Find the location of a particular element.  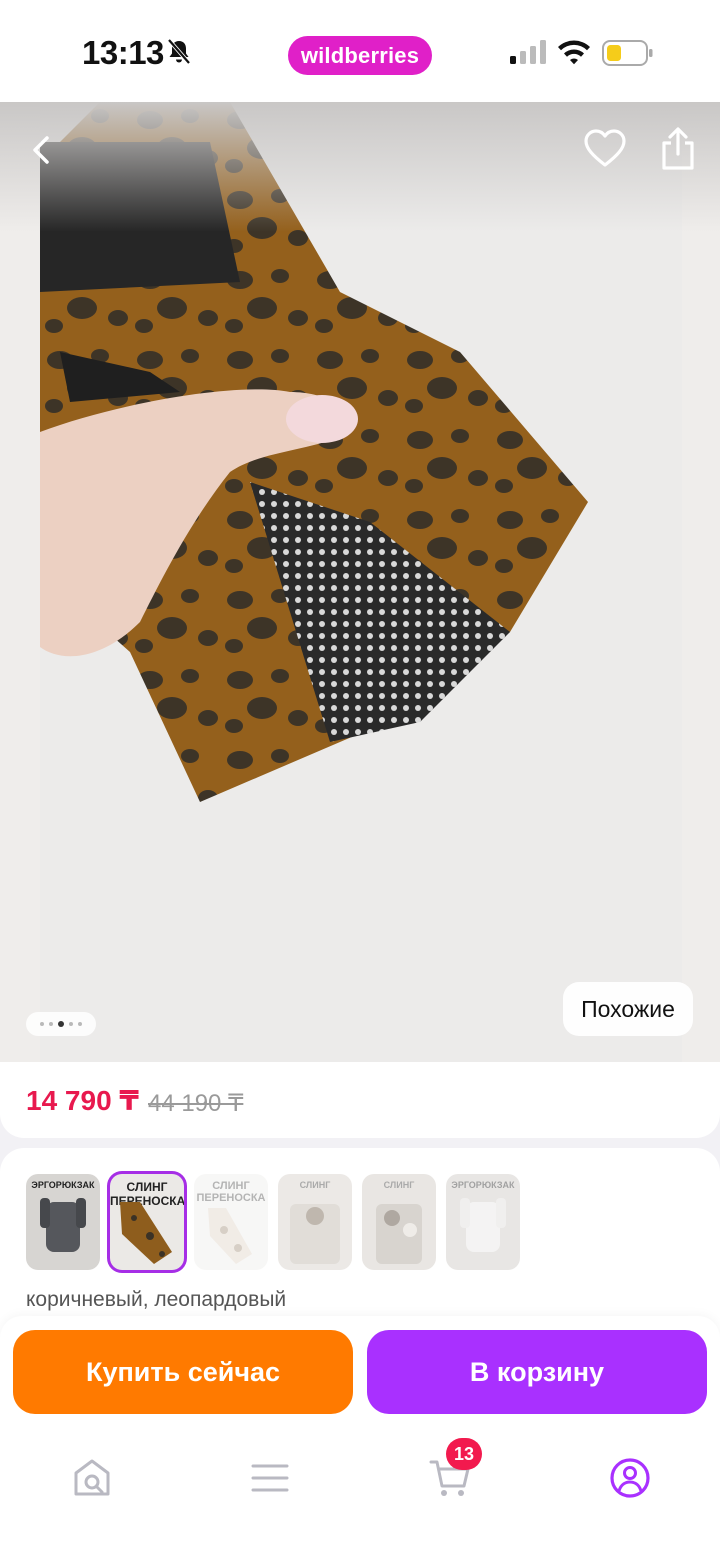

tab-home is located at coordinates (92, 1478).